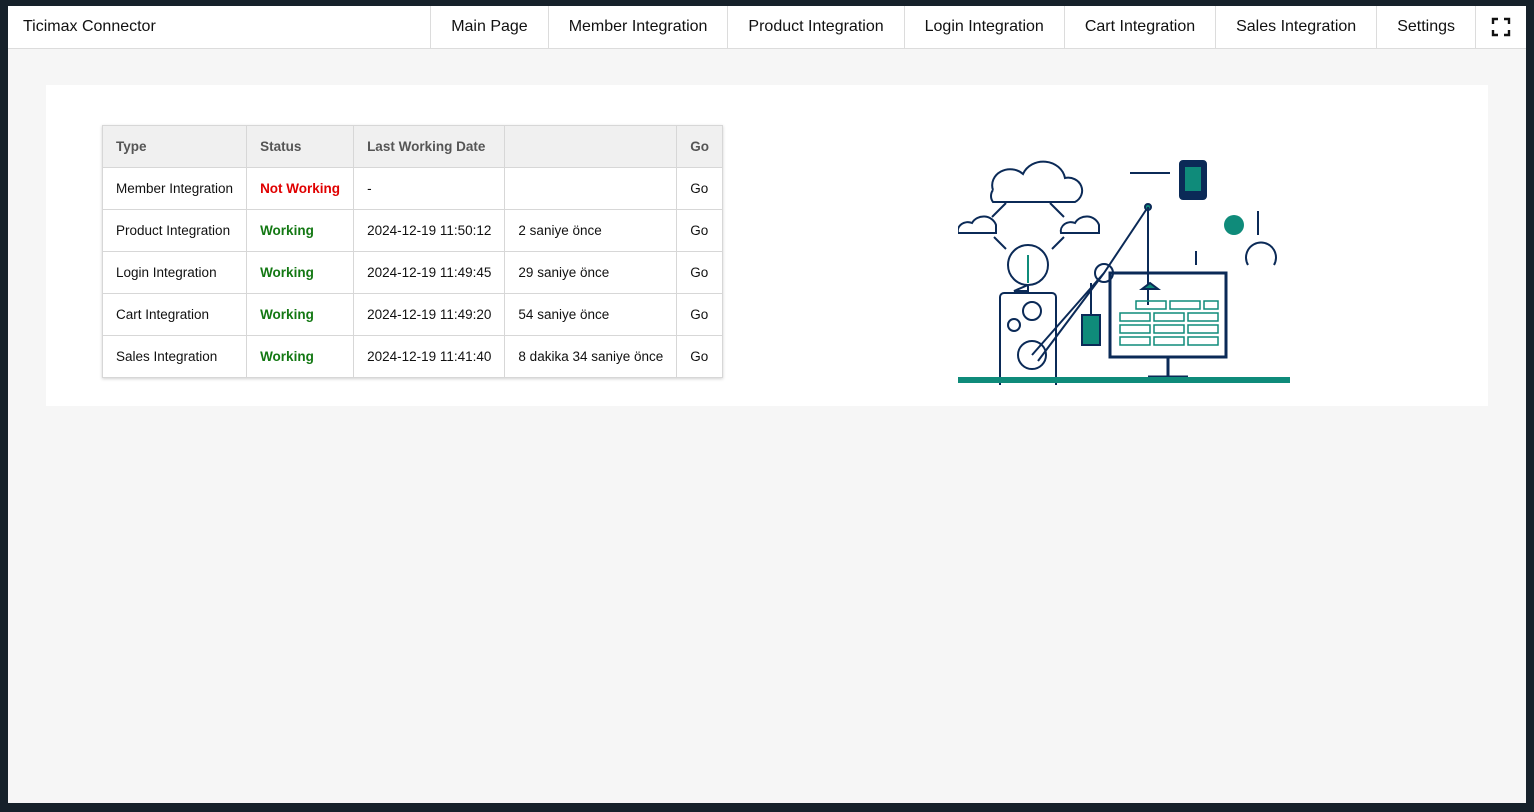 The image size is (1534, 812). Describe the element at coordinates (1261, 253) in the screenshot. I see `headset-icon` at that location.